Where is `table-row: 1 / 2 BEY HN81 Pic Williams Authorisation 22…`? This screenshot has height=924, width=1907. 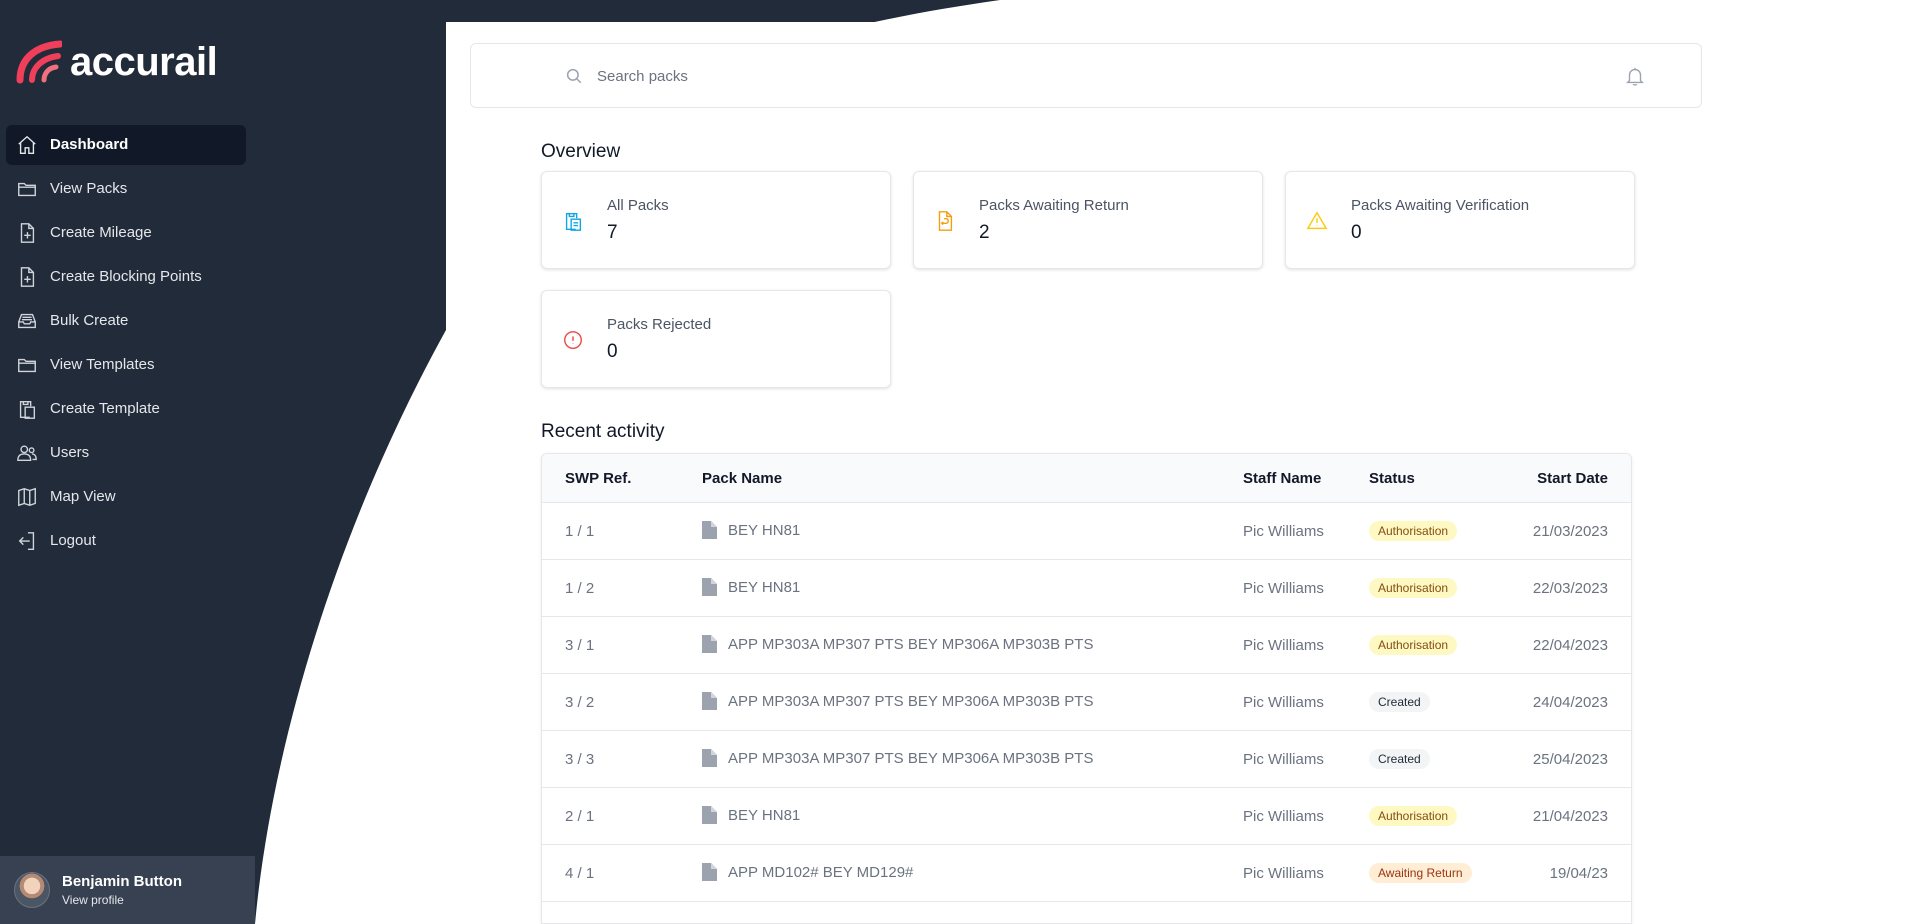
table-row: 1 / 2 BEY HN81 Pic Williams Authorisation 22… is located at coordinates (1086, 588).